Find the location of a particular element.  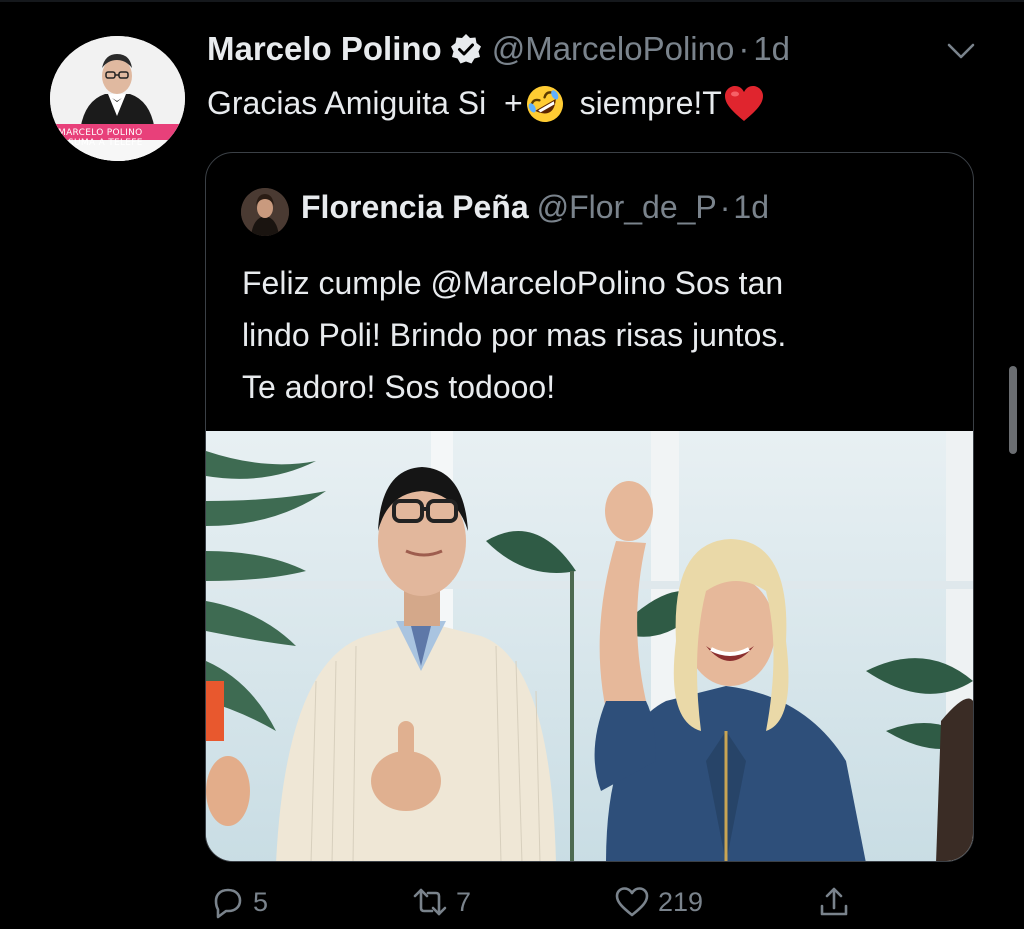

verified-badge-icon is located at coordinates (466, 49).